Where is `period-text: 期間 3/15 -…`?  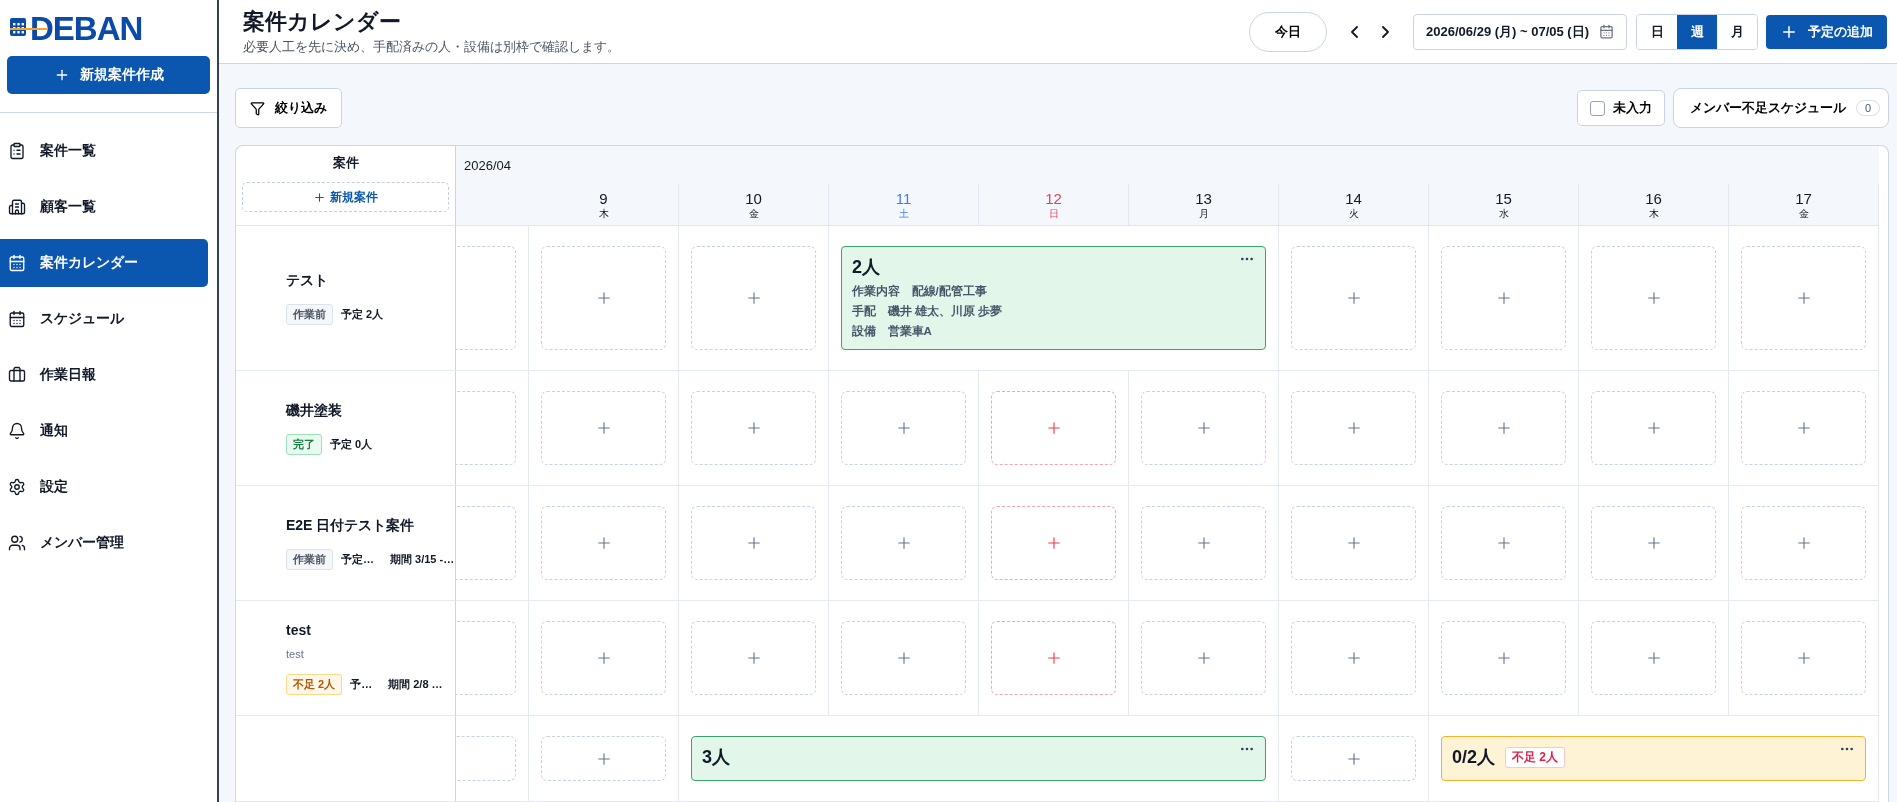 period-text: 期間 3/15 -… is located at coordinates (422, 559).